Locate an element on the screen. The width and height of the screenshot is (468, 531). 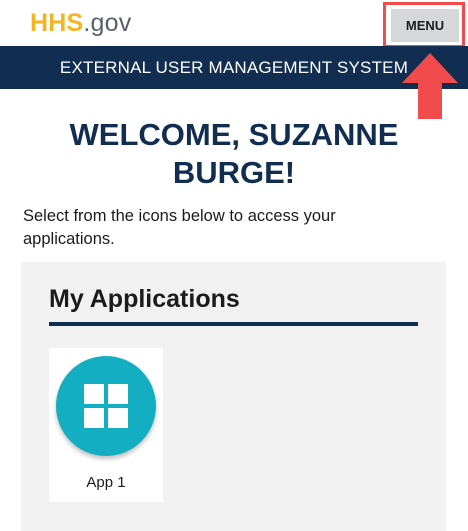
logo-hhs-text: HHS is located at coordinates (57, 23).